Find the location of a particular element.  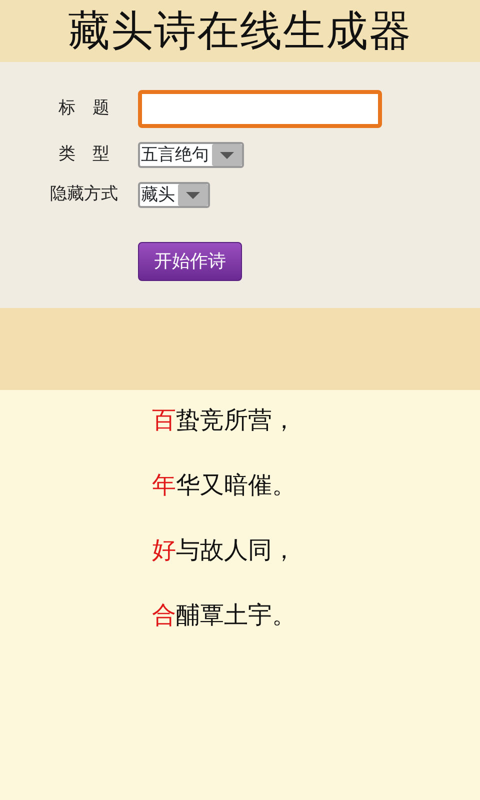

start-button: 开始作诗 is located at coordinates (190, 261).